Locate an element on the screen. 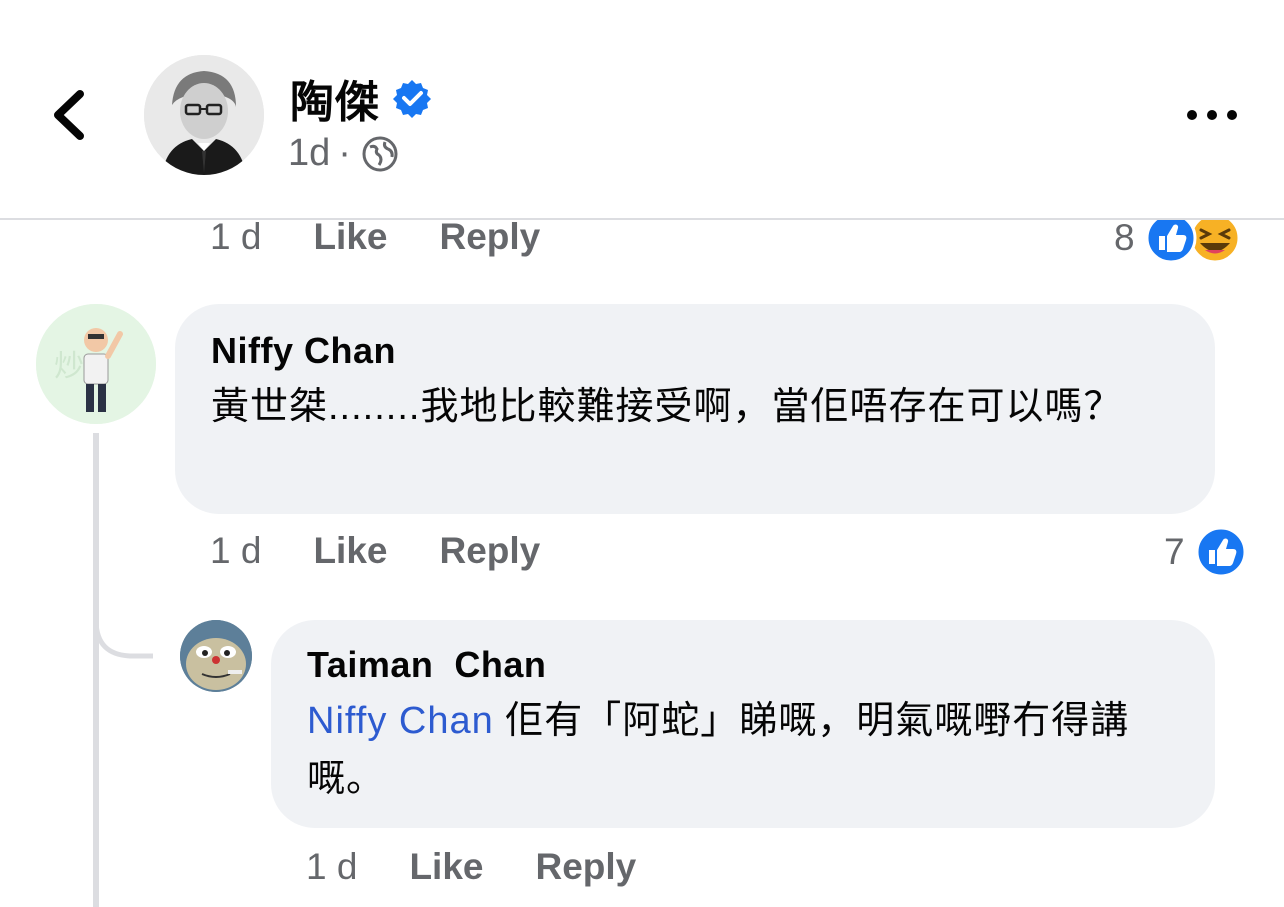  verified-badge-icon is located at coordinates (412, 99).